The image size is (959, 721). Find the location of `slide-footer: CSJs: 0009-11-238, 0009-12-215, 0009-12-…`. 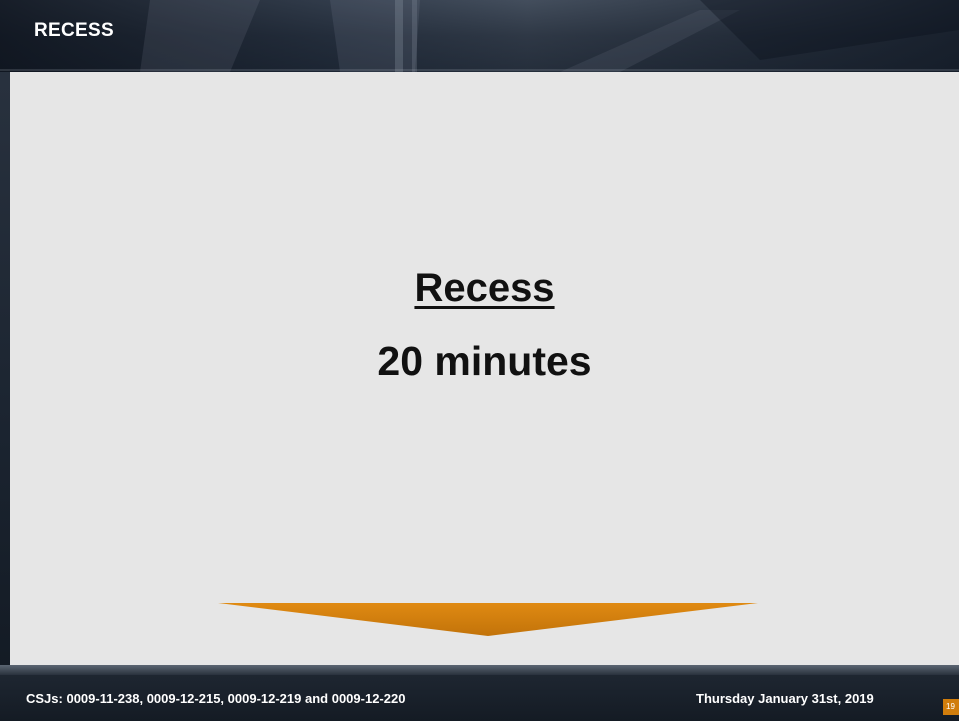

slide-footer: CSJs: 0009-11-238, 0009-12-215, 0009-12-… is located at coordinates (479, 698).